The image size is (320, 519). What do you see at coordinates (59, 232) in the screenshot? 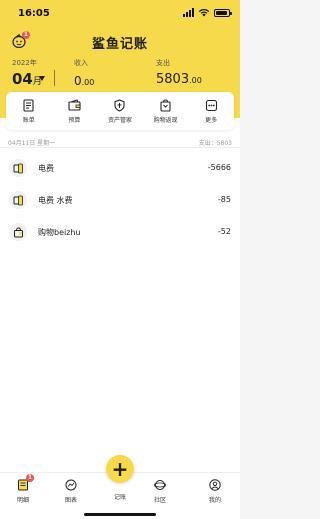
I see `record-name: 购物beizhu` at bounding box center [59, 232].